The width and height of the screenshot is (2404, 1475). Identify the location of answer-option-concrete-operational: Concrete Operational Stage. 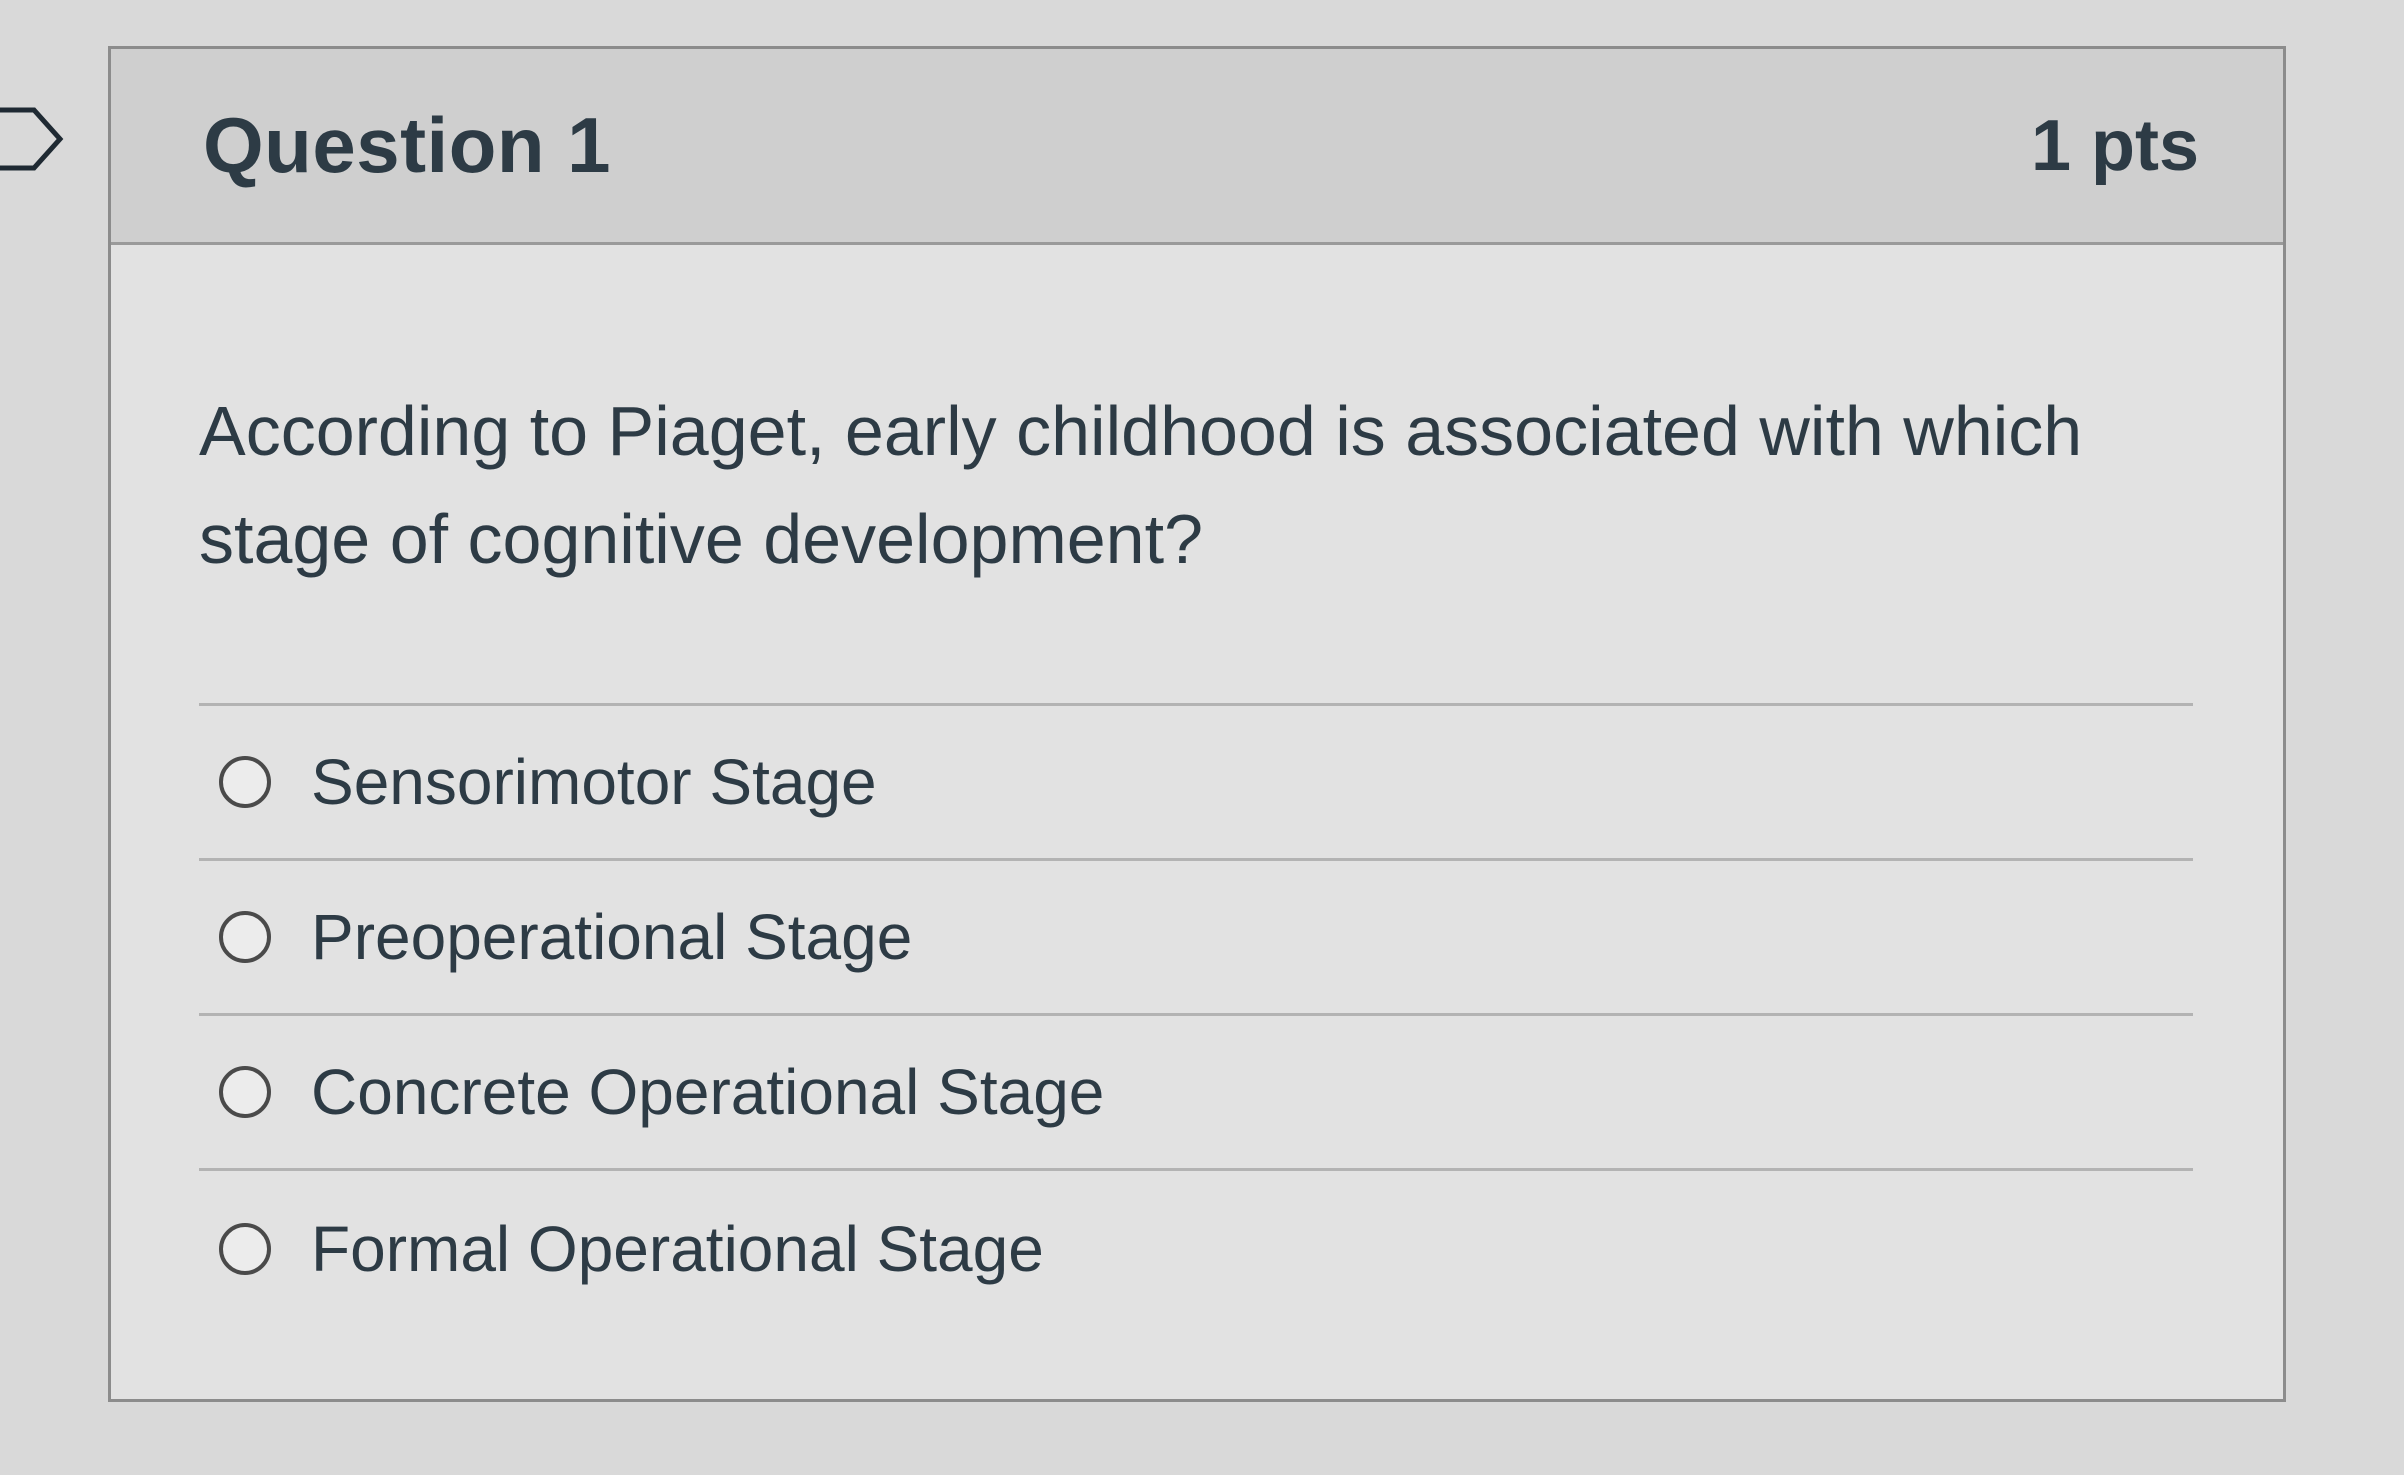
(1196, 1093).